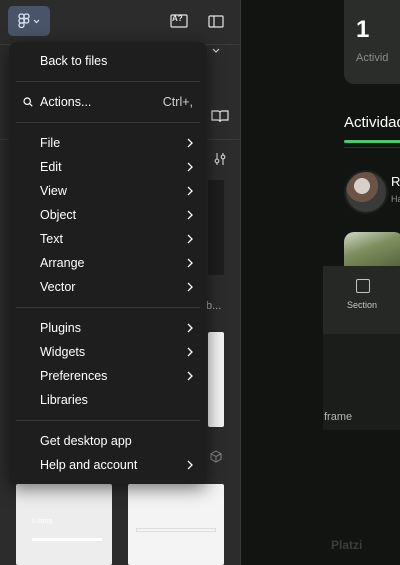  Describe the element at coordinates (108, 328) in the screenshot. I see `menu-item-plugins: Plugins` at that location.